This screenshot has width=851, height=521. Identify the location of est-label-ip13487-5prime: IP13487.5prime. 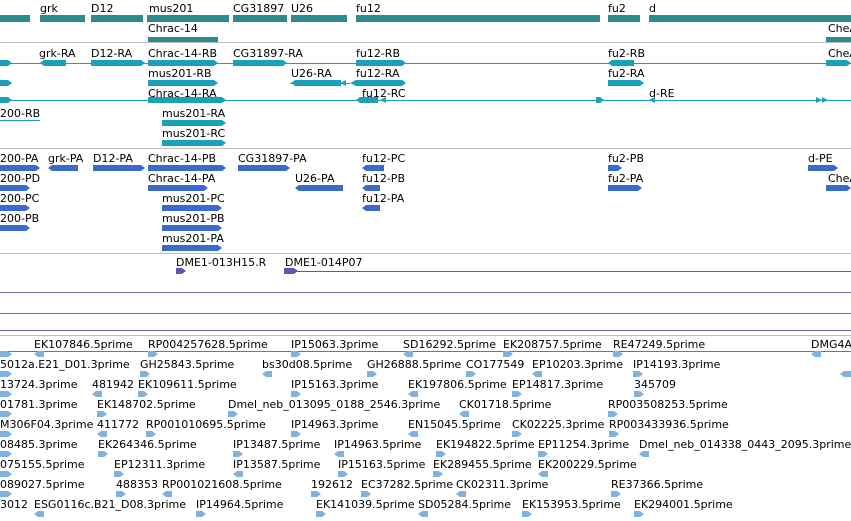
(277, 444).